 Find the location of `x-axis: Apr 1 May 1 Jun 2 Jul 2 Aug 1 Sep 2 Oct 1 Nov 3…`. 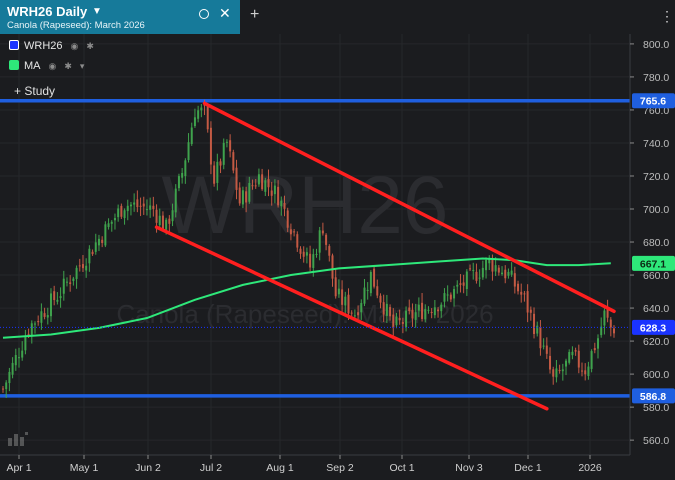

x-axis: Apr 1 May 1 Jun 2 Jul 2 Aug 1 Sep 2 Oct 1 Nov 3… is located at coordinates (315, 464).